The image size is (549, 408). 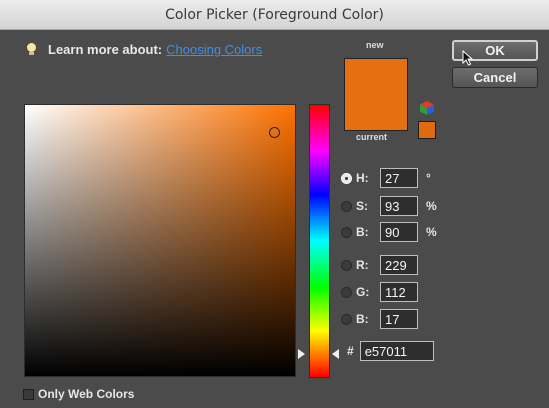 What do you see at coordinates (362, 319) in the screenshot?
I see `blue-label: B:` at bounding box center [362, 319].